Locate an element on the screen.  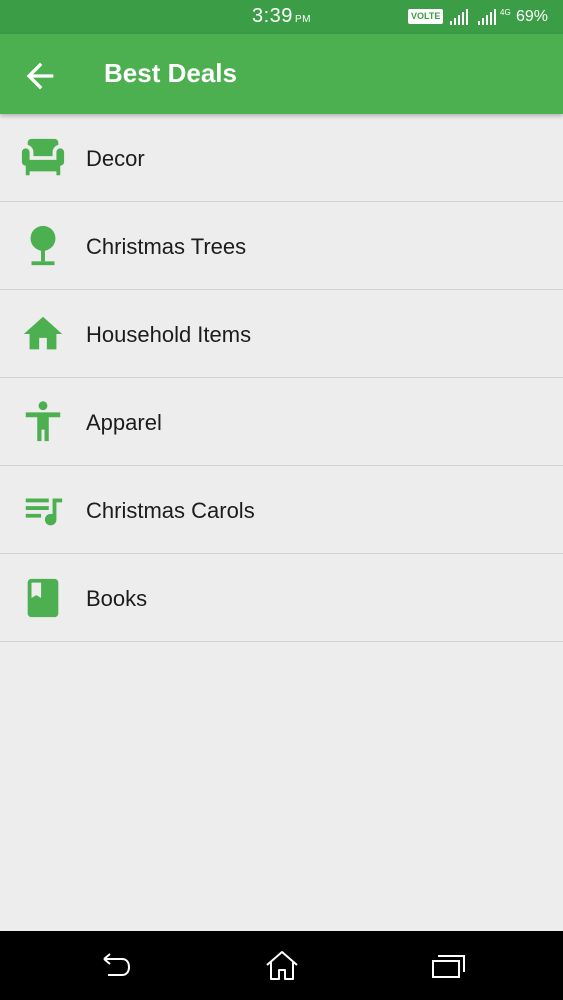
list-item-christmas-trees: Christmas Trees is located at coordinates (281, 246).